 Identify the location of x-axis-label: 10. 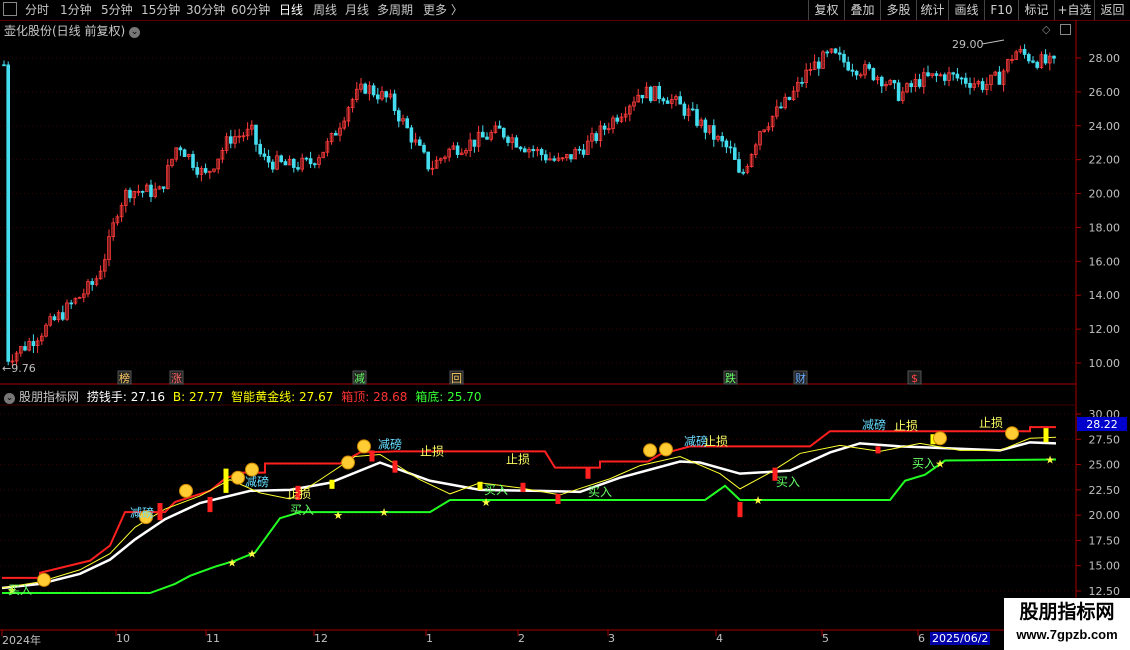
(123, 638).